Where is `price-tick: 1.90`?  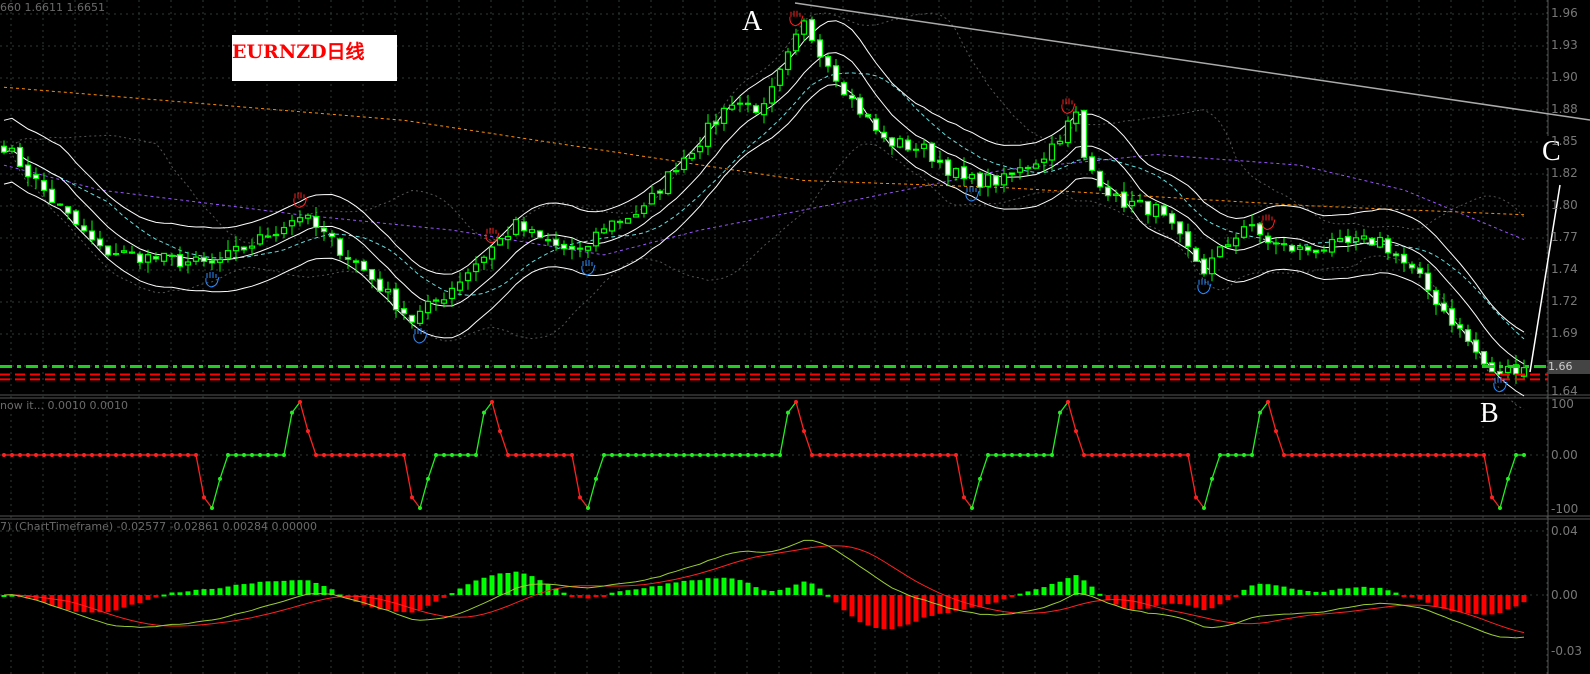
price-tick: 1.90 is located at coordinates (1564, 77).